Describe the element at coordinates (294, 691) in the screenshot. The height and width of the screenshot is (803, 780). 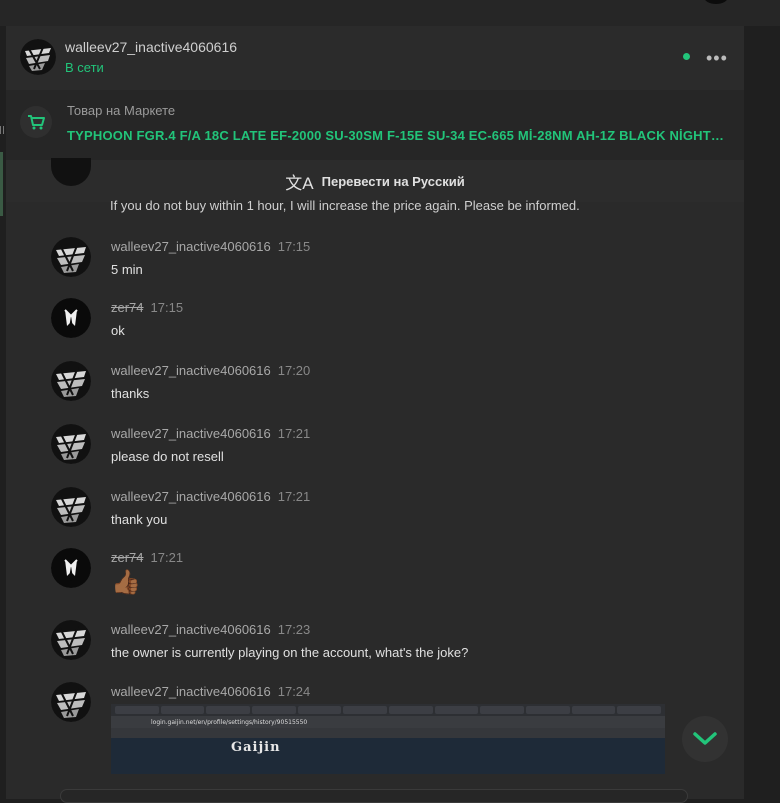
I see `message-time: 17:24` at that location.